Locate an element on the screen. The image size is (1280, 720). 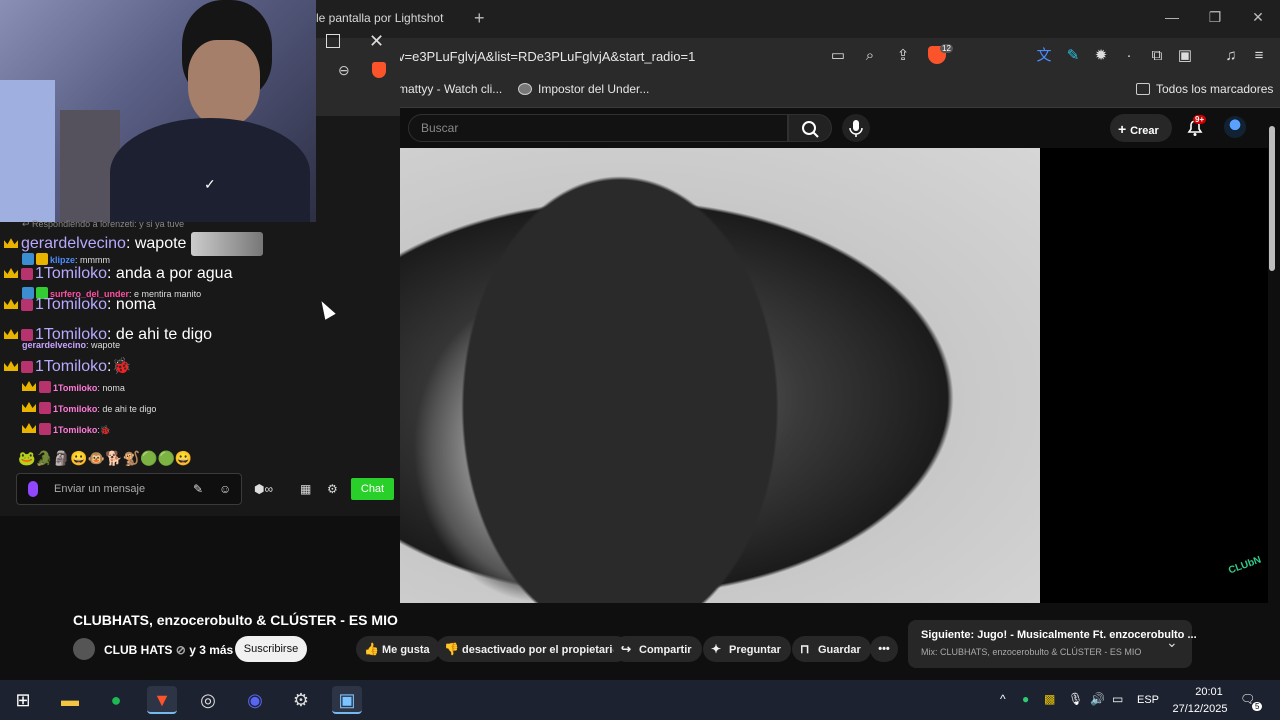
close-window-icon: ✕ is located at coordinates (1258, 17).